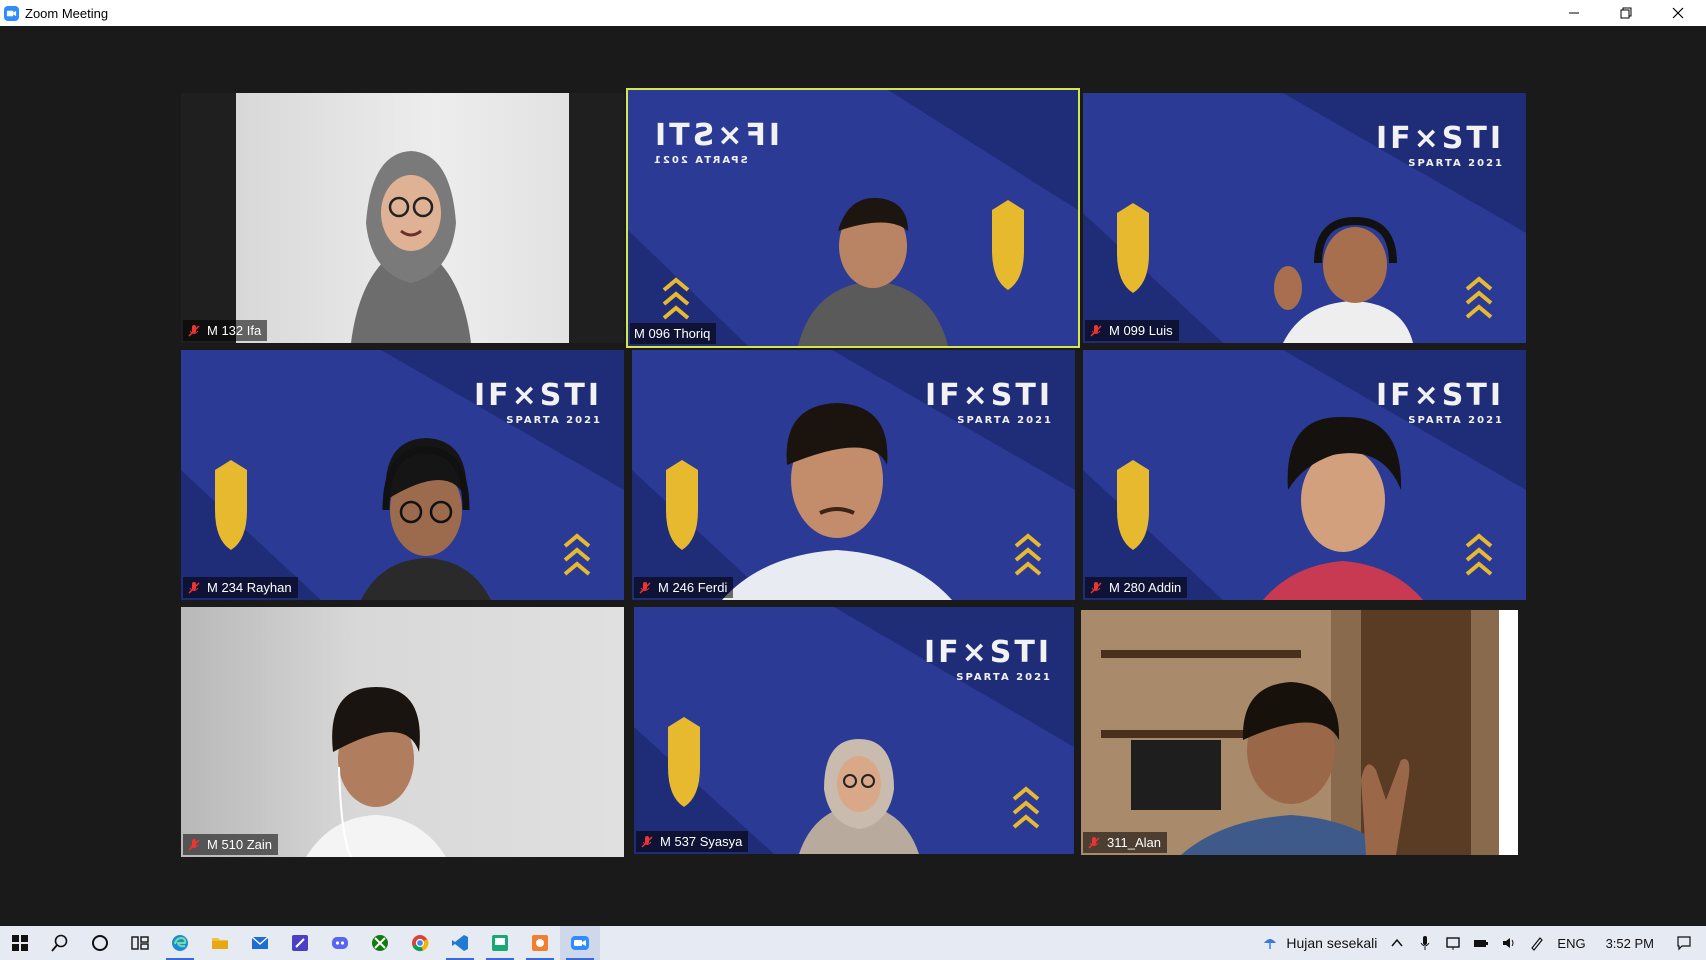  What do you see at coordinates (1134, 842) in the screenshot?
I see `participant-name: 311_Alan` at bounding box center [1134, 842].